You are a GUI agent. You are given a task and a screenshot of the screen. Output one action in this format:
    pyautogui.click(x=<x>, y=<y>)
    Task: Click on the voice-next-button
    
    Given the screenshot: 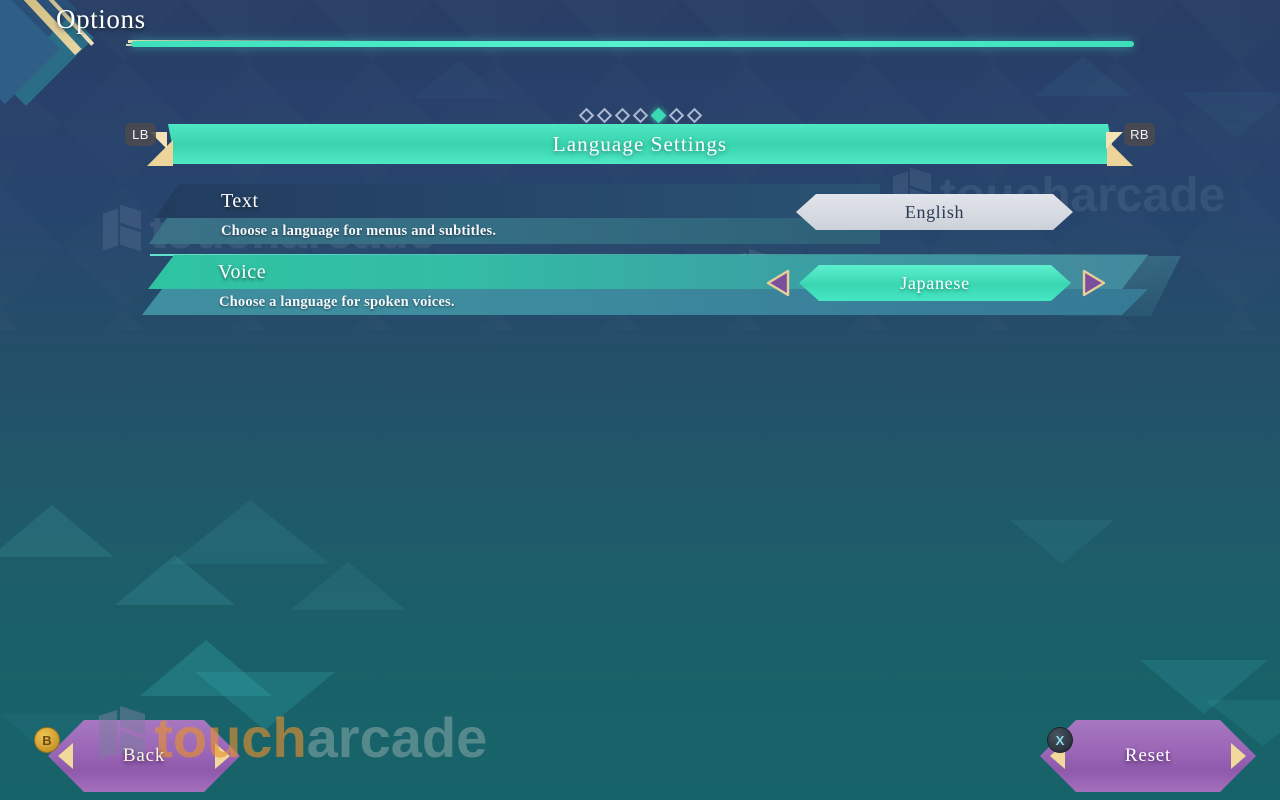 What is the action you would take?
    pyautogui.click(x=1094, y=283)
    